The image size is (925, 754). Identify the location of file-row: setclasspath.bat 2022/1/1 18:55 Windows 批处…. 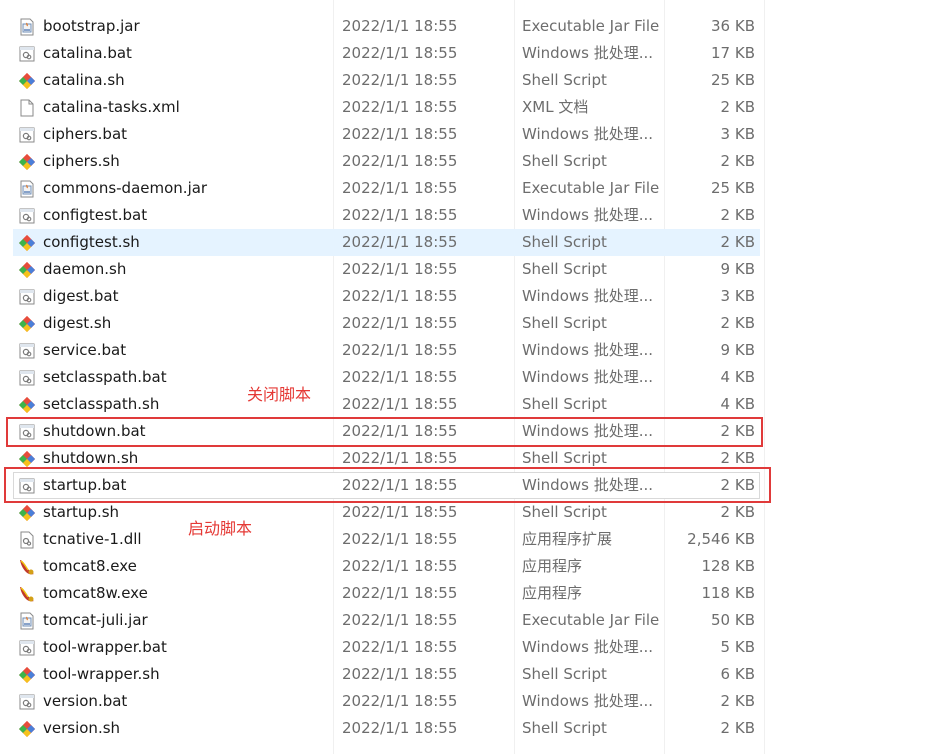
(462, 377).